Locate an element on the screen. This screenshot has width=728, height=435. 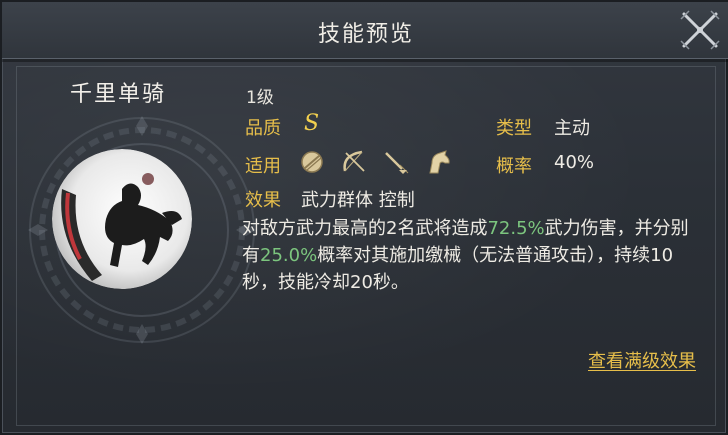
skill-portrait is located at coordinates (122, 219).